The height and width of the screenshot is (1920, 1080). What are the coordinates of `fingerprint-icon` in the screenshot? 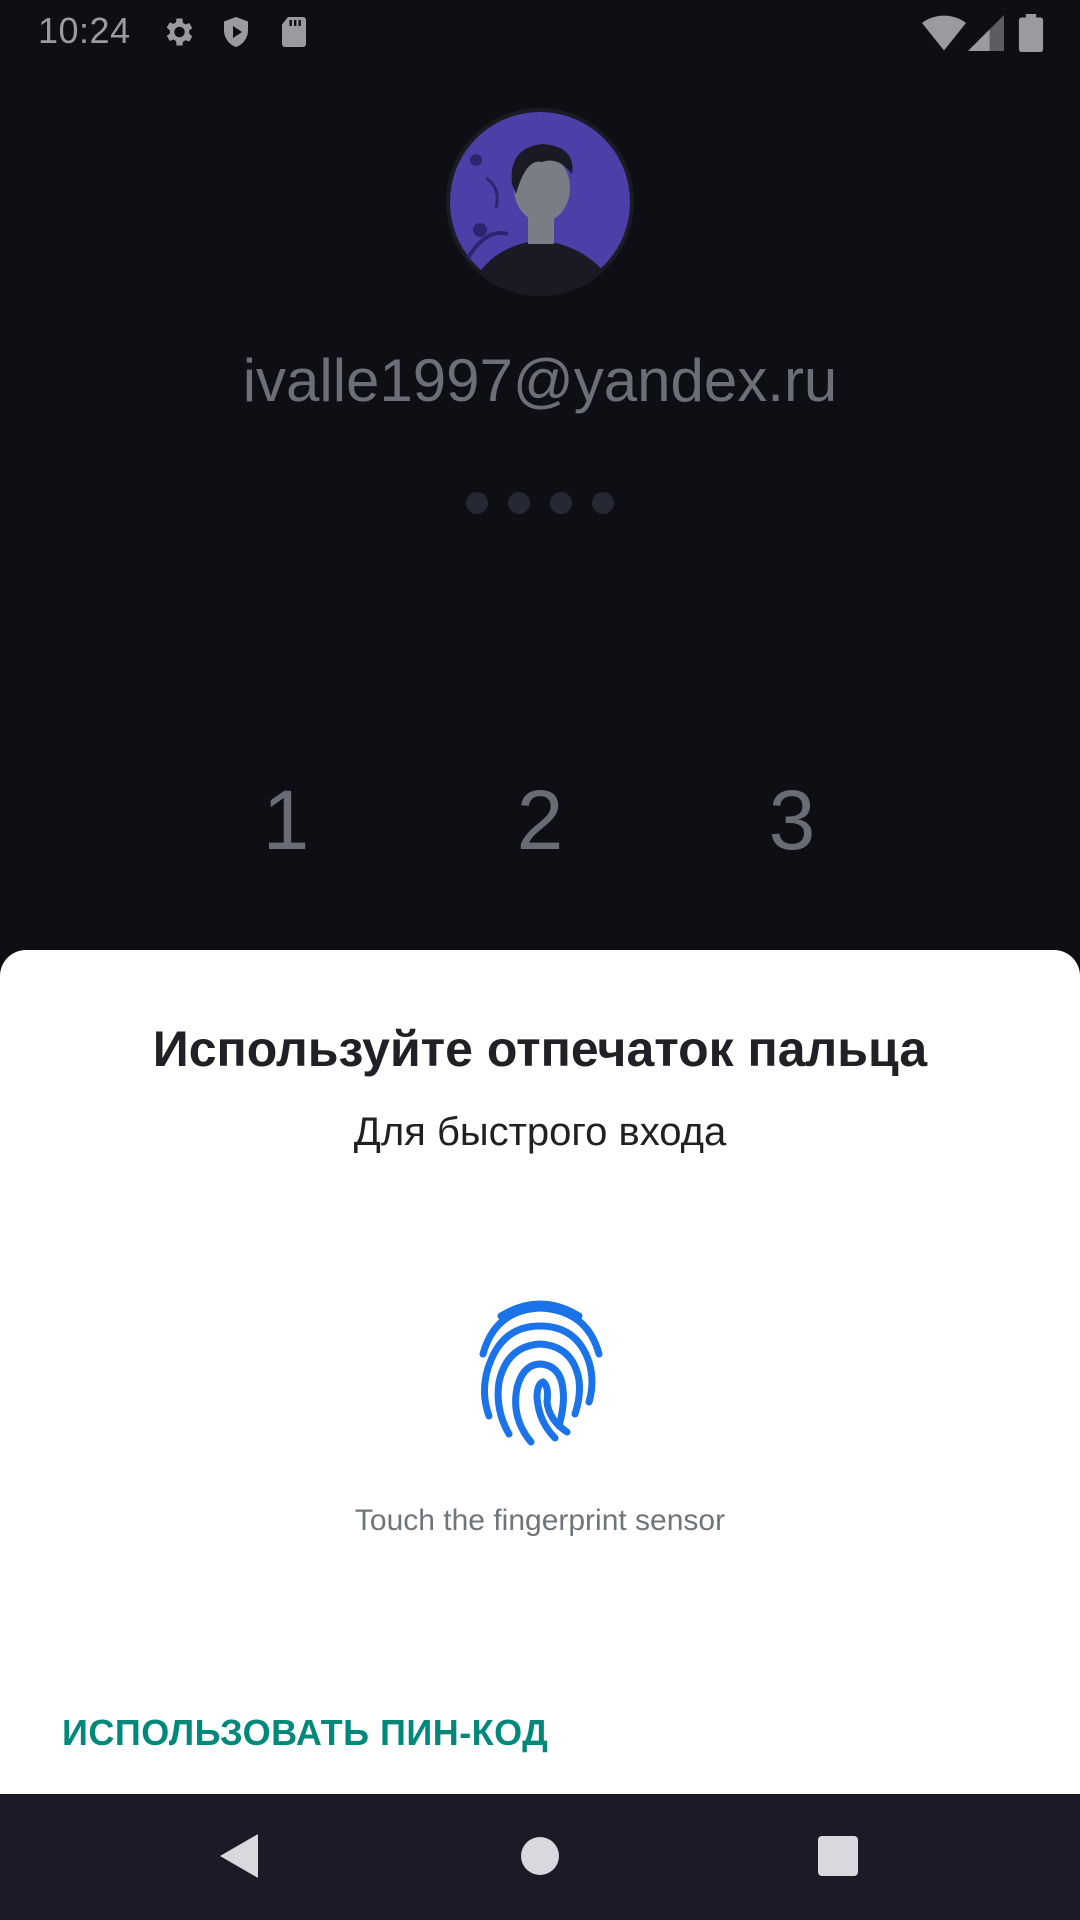 It's located at (541, 1373).